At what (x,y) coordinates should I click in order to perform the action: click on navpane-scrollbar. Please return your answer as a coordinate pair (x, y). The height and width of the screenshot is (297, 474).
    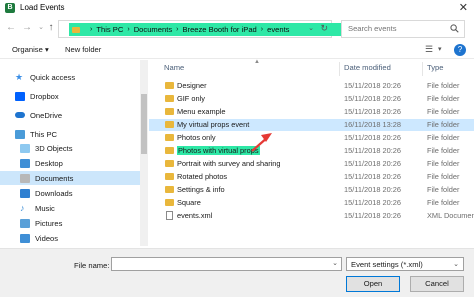
    Looking at the image, I should click on (144, 153).